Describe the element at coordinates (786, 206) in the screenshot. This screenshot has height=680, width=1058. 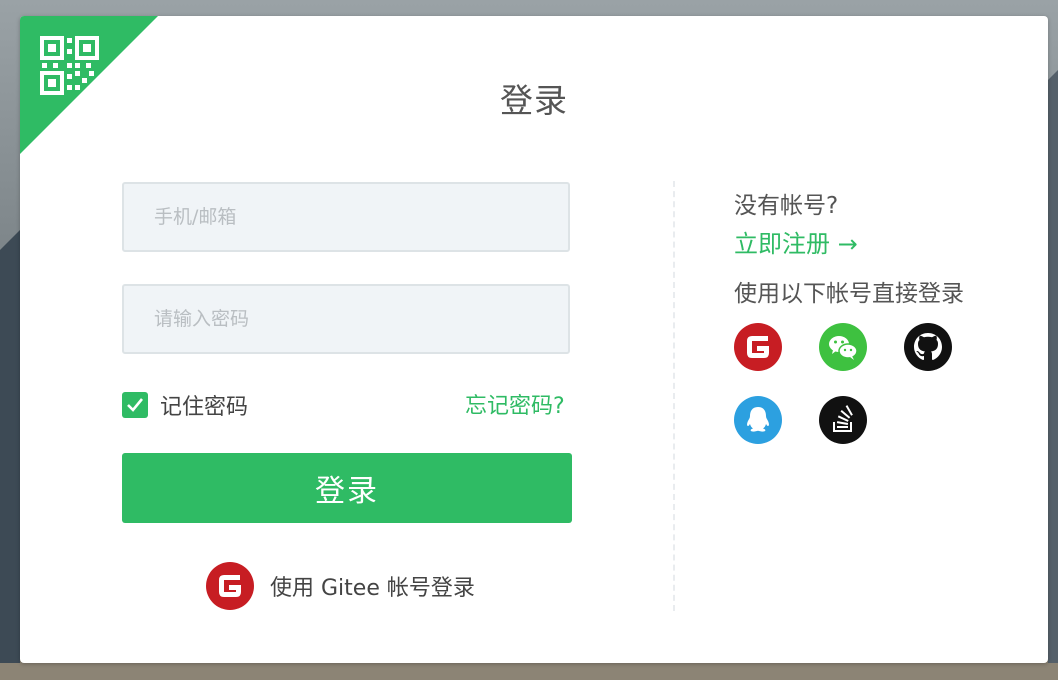
I see `no-account-text: 没有帐号?` at that location.